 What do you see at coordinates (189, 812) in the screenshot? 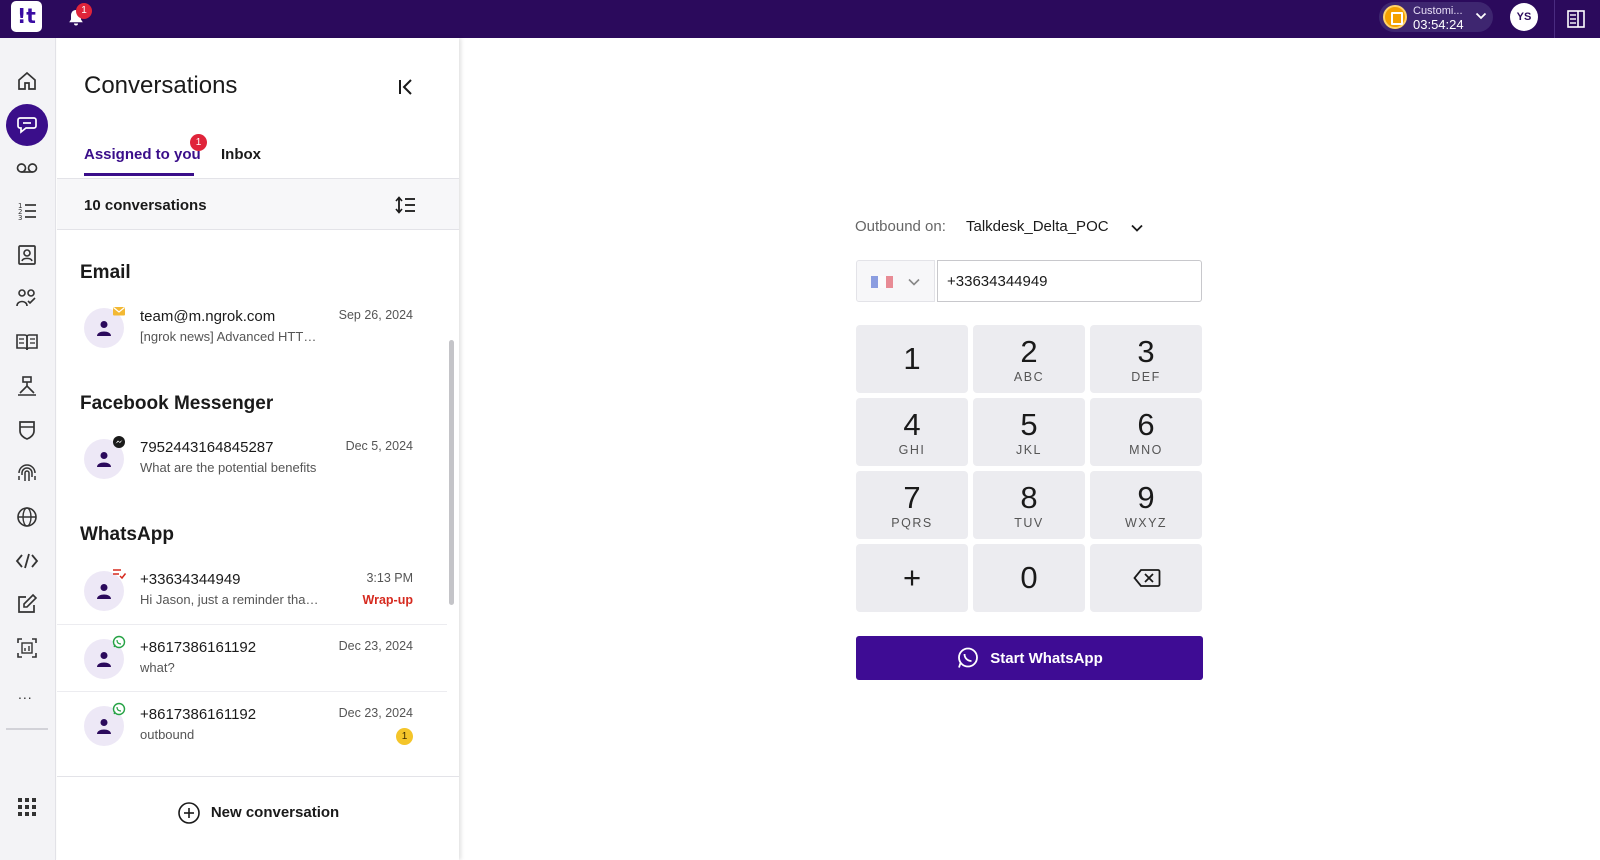
I see `plus-circle-icon` at bounding box center [189, 812].